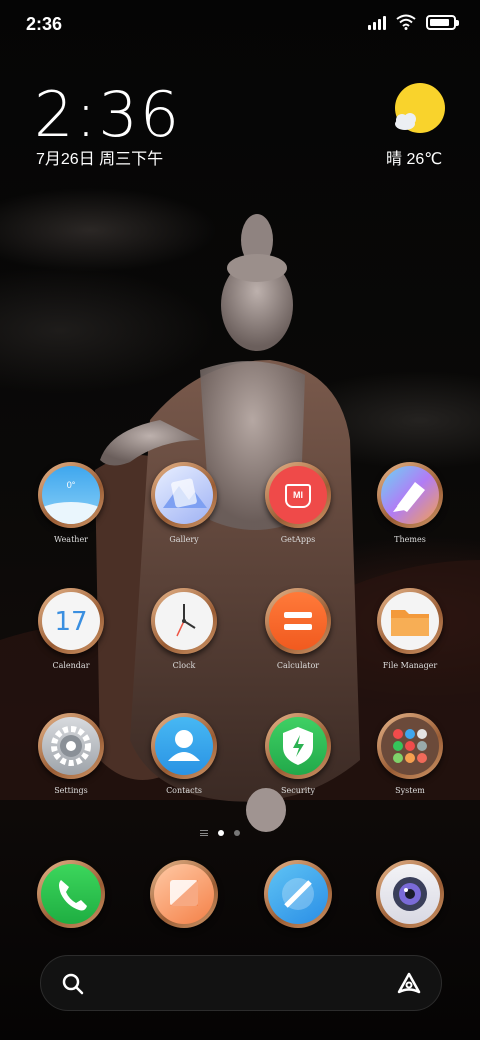 This screenshot has width=480, height=1040. Describe the element at coordinates (410, 746) in the screenshot. I see `folder-grid-icon` at that location.